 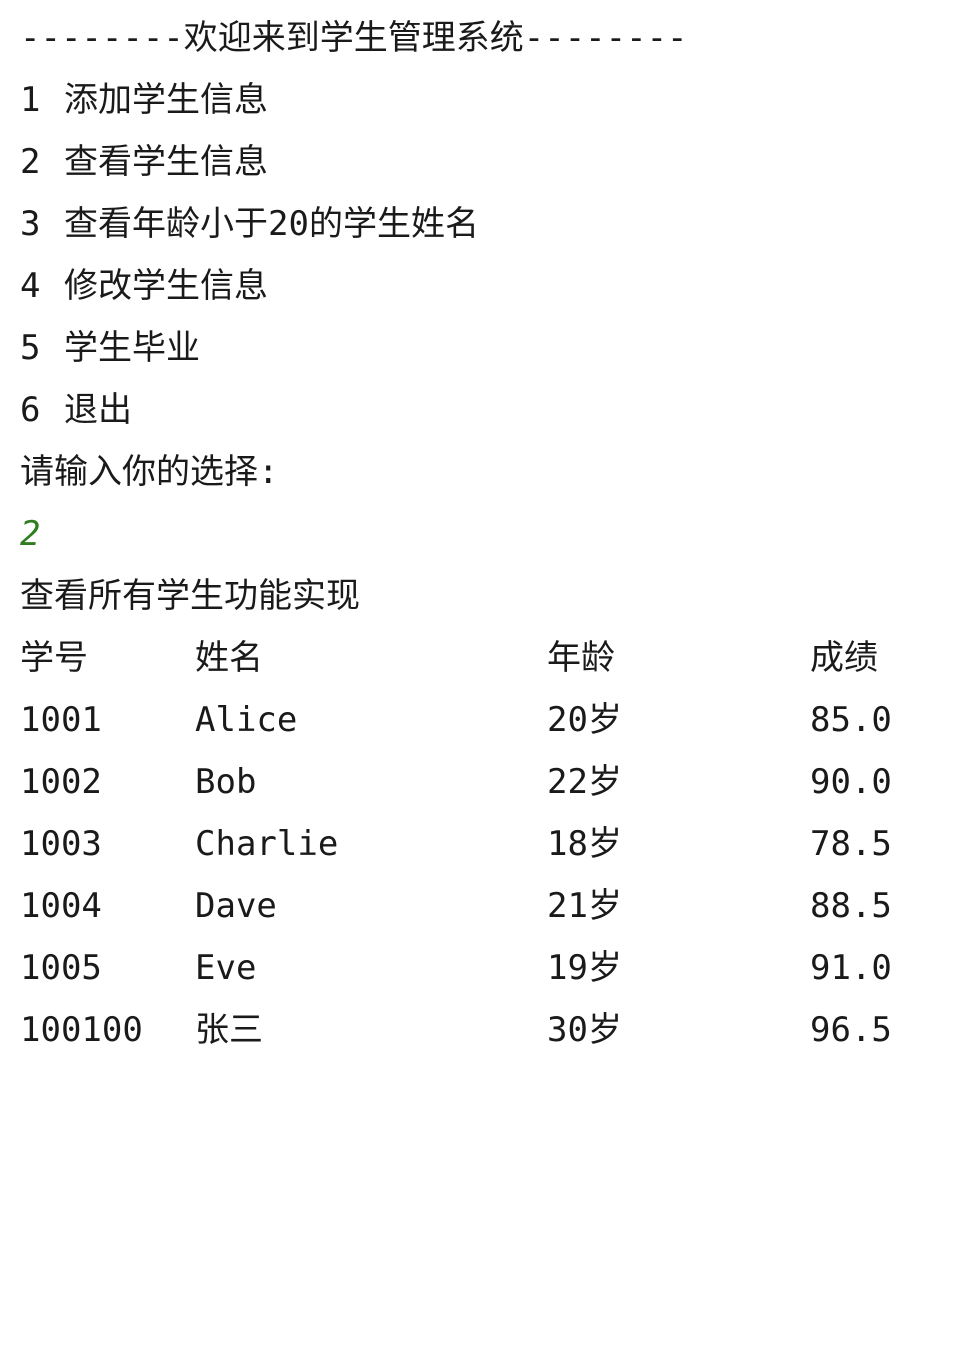 What do you see at coordinates (236, 906) in the screenshot?
I see `cell-name: Dave` at bounding box center [236, 906].